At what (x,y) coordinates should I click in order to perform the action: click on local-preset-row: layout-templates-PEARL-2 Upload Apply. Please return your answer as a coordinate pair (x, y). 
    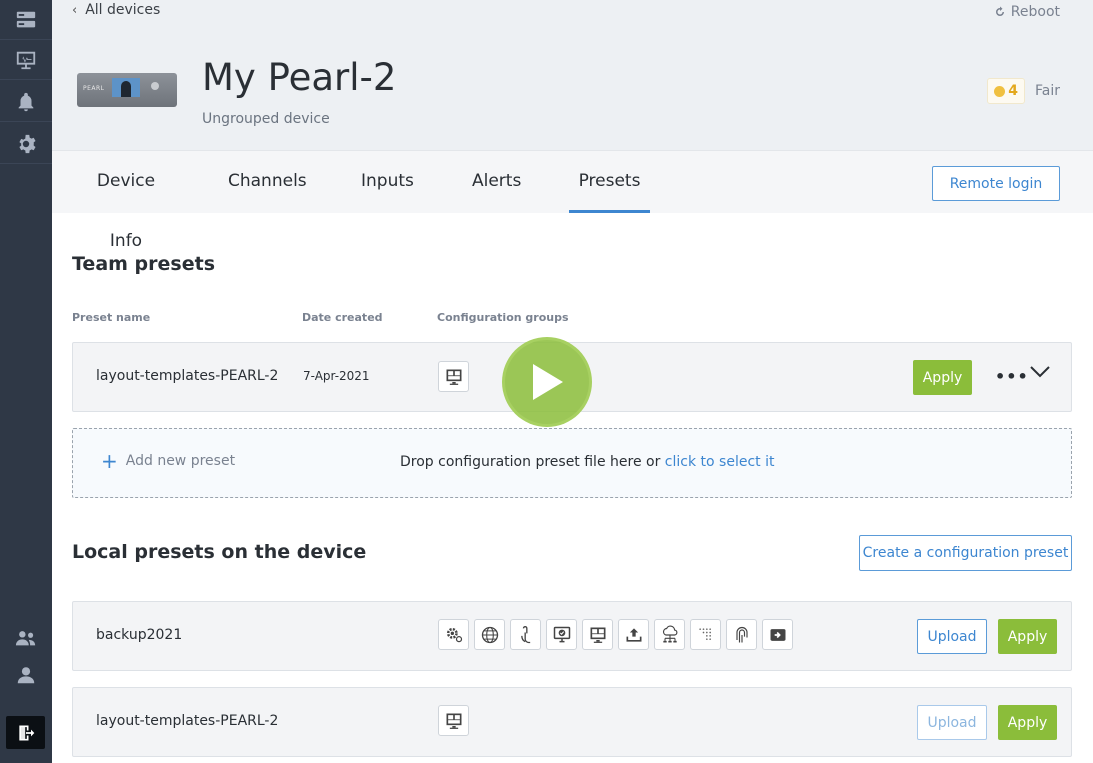
    Looking at the image, I should click on (572, 722).